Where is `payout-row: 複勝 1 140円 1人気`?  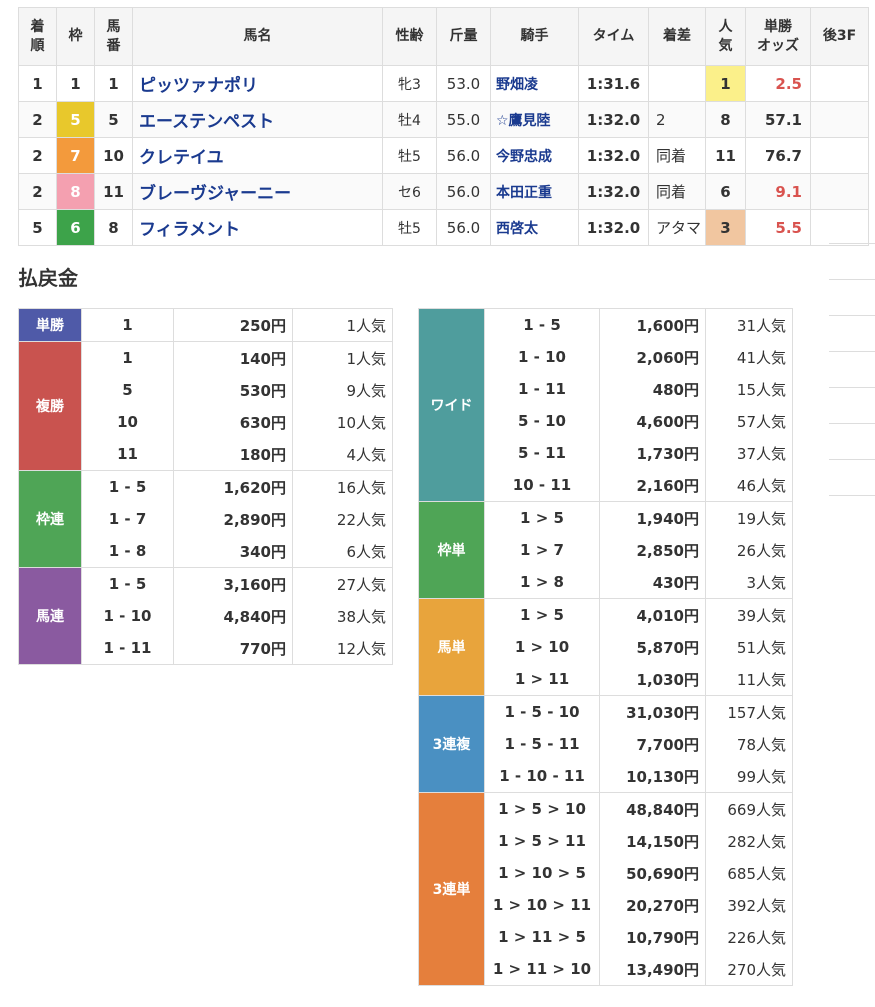 payout-row: 複勝 1 140円 1人気 is located at coordinates (205, 406).